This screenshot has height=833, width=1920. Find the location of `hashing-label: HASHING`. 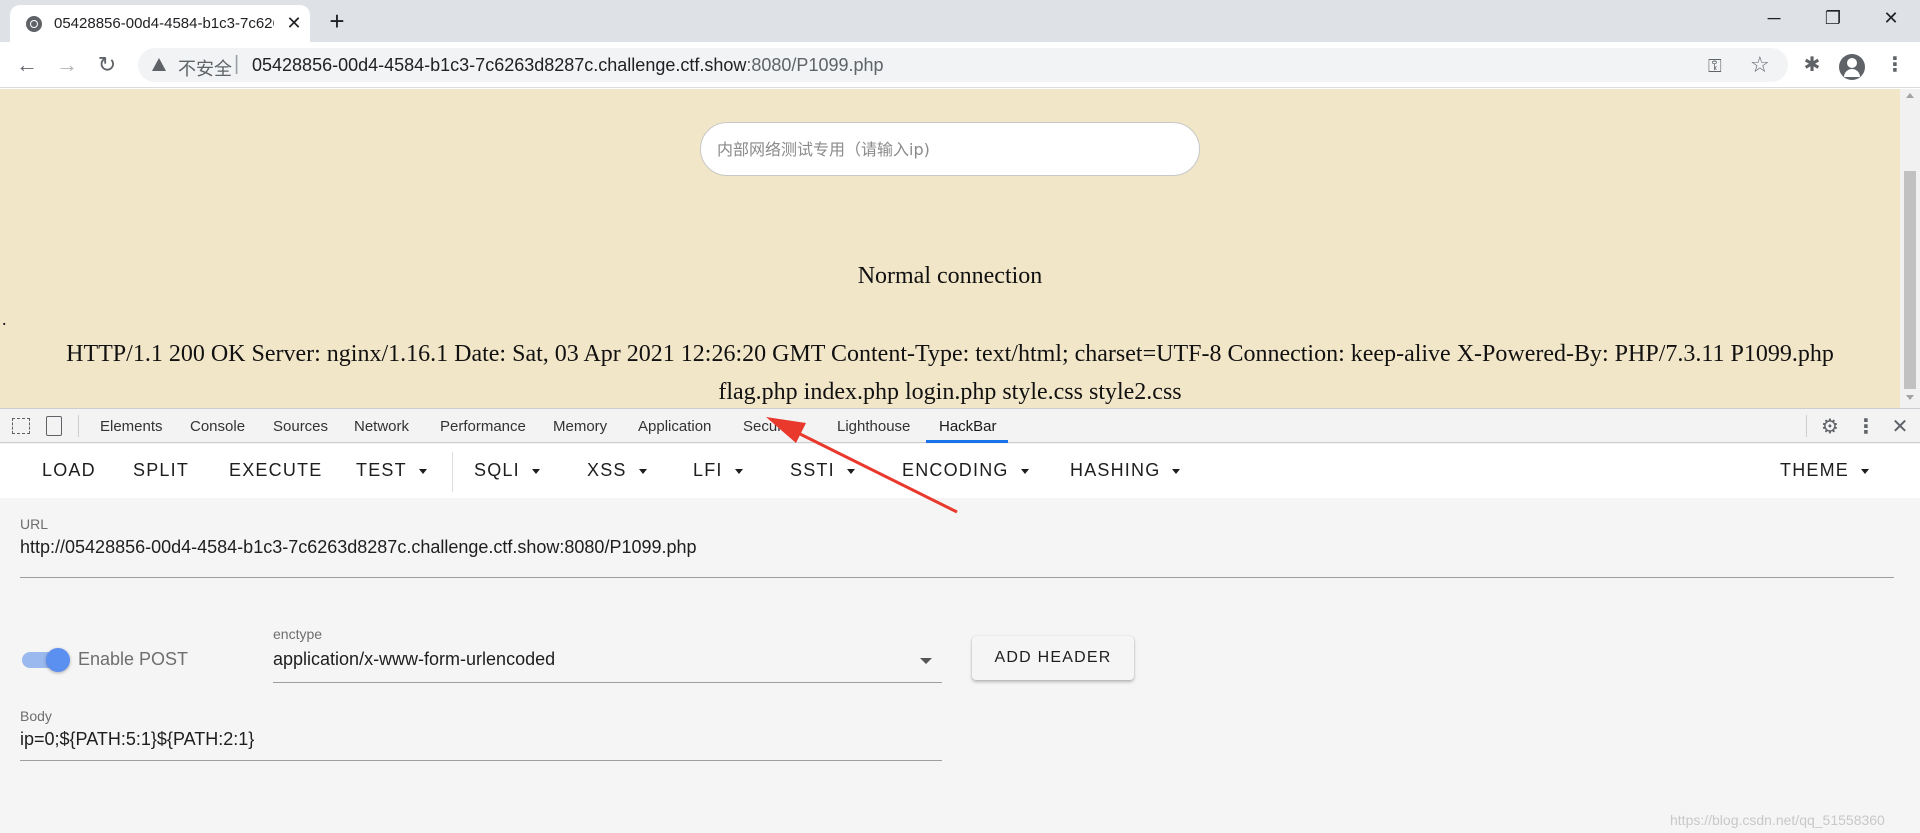

hashing-label: HASHING is located at coordinates (1115, 470).